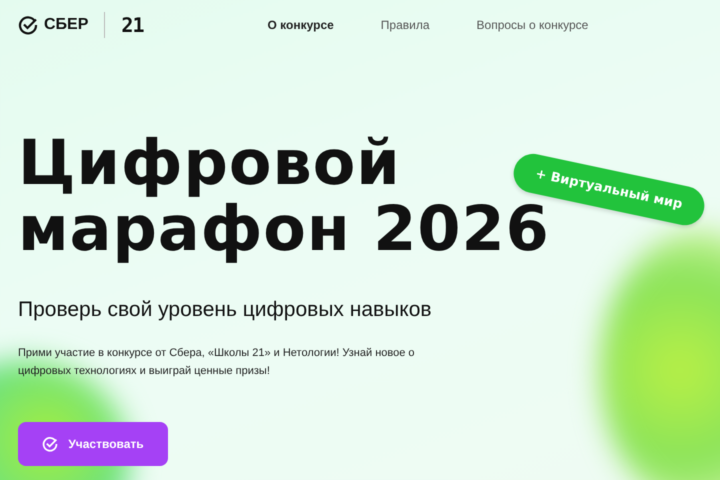 The width and height of the screenshot is (720, 480). What do you see at coordinates (405, 25) in the screenshot?
I see `nav-link: Правила` at bounding box center [405, 25].